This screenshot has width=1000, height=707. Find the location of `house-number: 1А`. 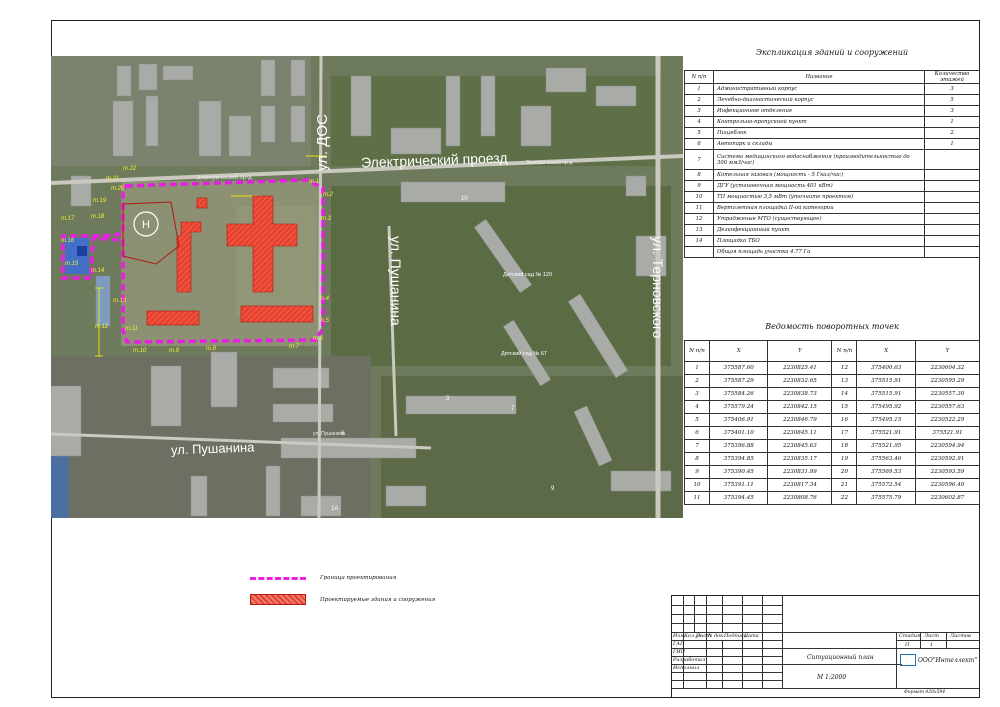

house-number: 1А is located at coordinates (335, 509).